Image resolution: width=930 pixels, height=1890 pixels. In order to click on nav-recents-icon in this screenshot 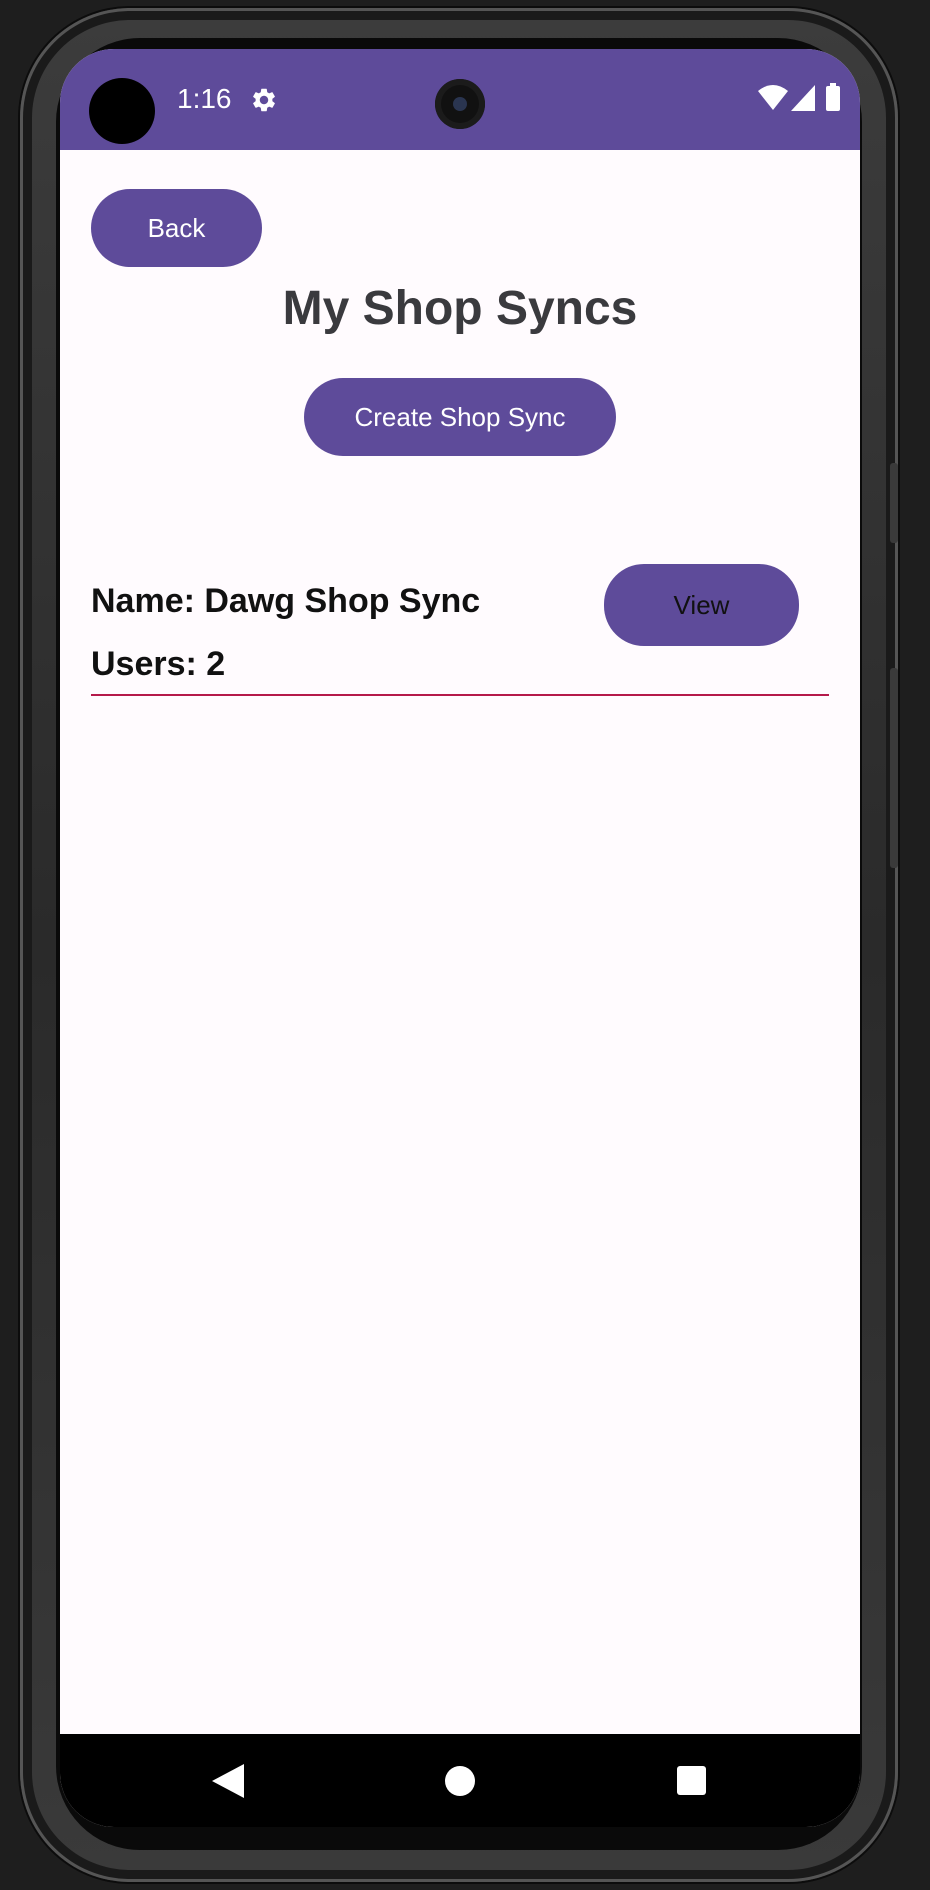, I will do `click(691, 1780)`.